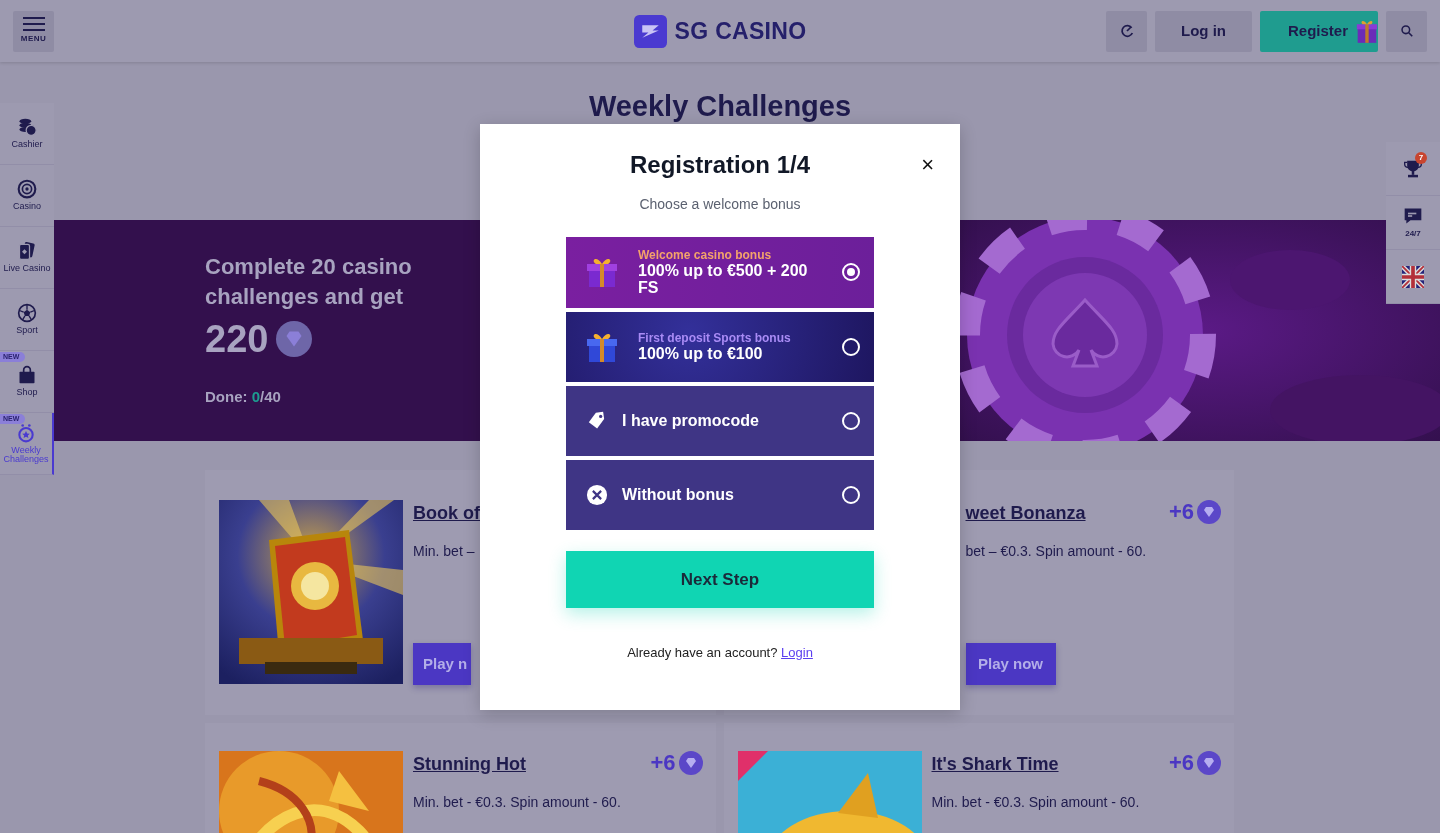  I want to click on logo-icon, so click(650, 31).